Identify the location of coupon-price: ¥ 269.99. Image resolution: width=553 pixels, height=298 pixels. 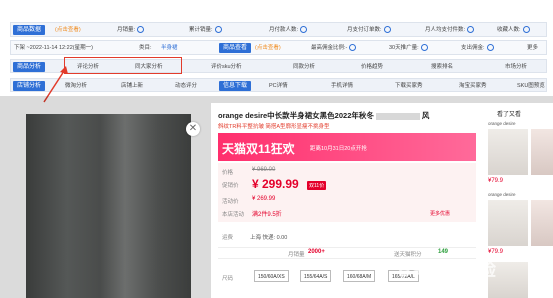
(264, 199).